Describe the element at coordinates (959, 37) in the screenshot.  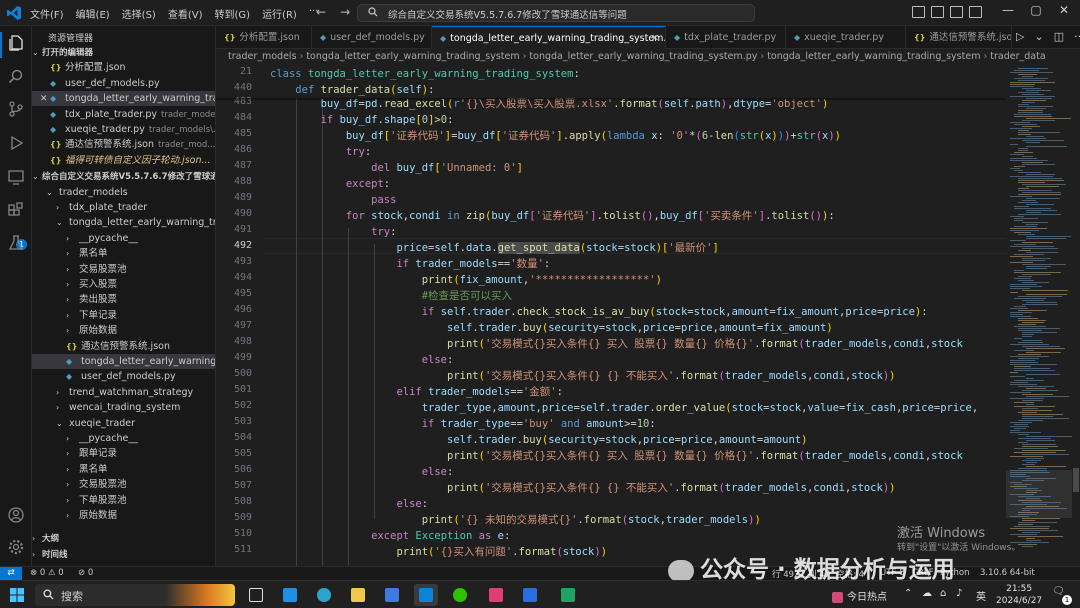
I see `editor-tab: {} 通达信预警系统.json` at that location.